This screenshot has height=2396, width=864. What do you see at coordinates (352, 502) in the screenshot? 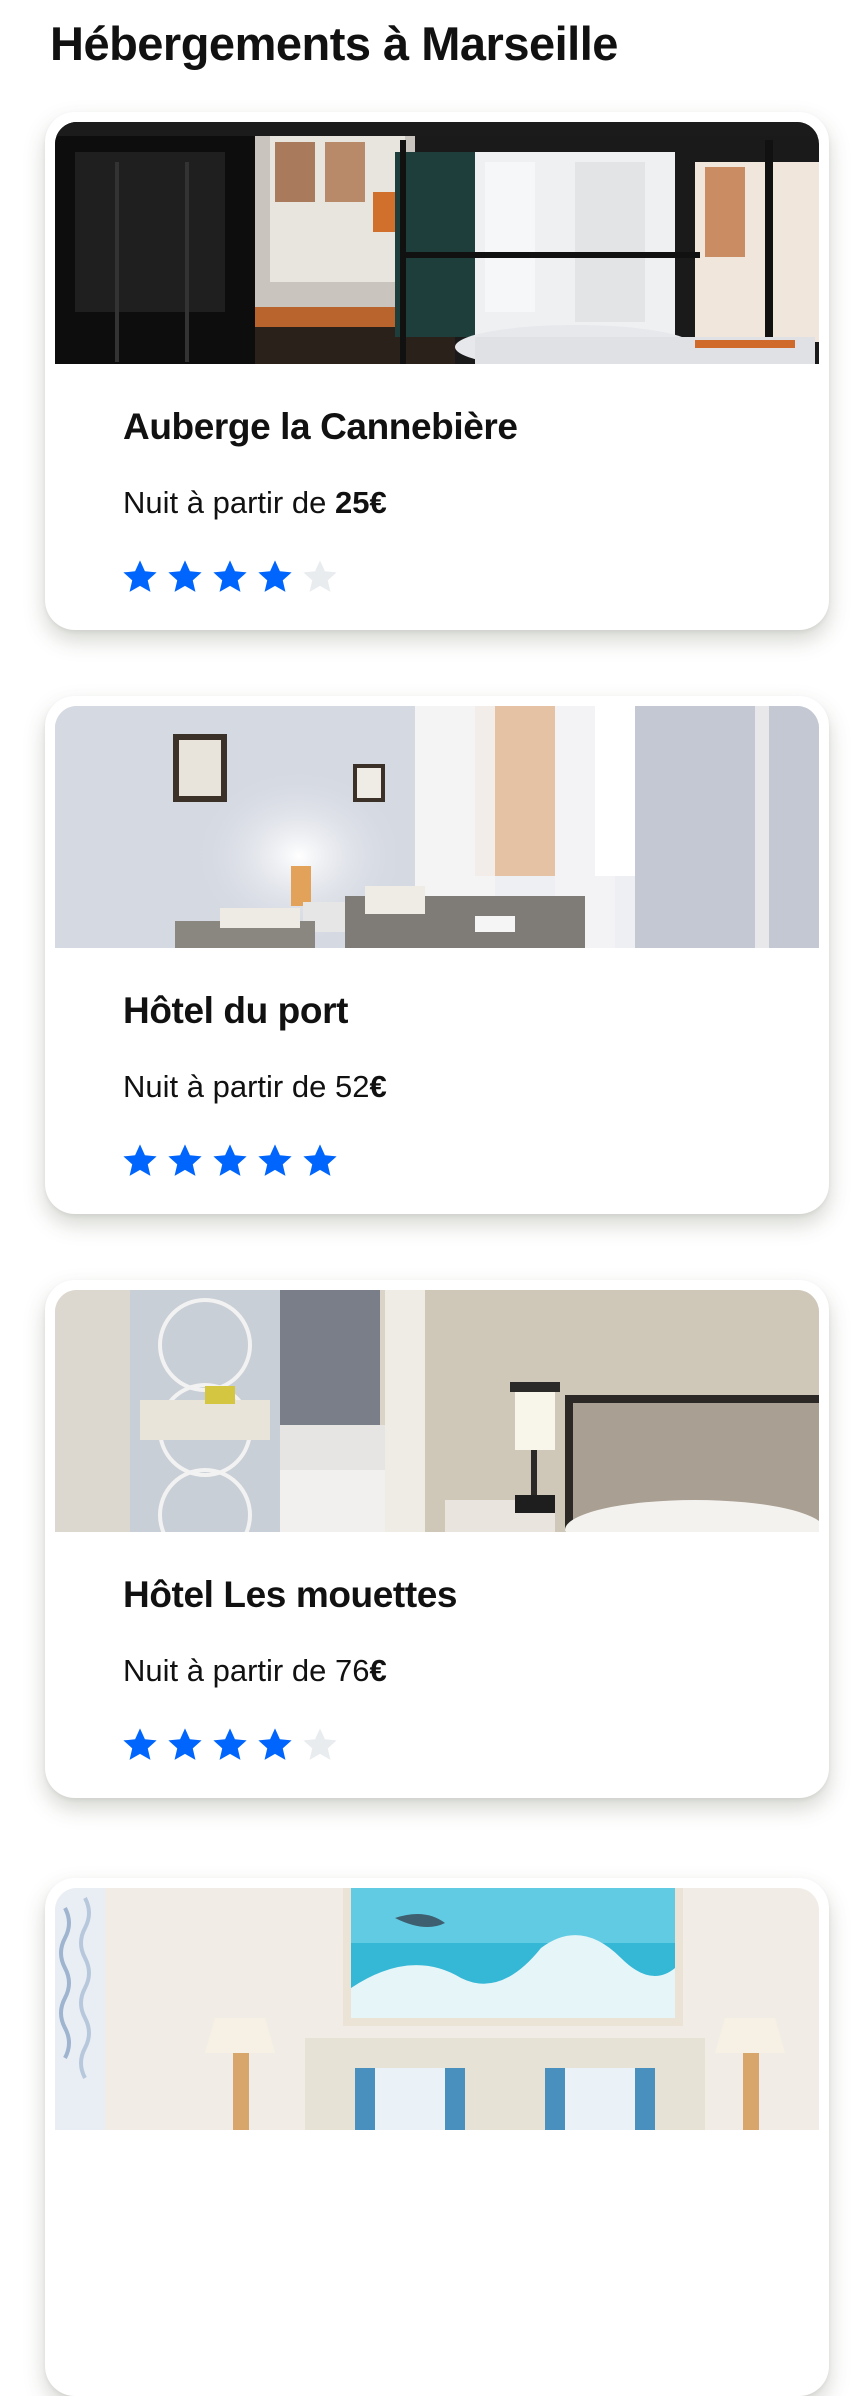
I see `price-amount: 25` at bounding box center [352, 502].